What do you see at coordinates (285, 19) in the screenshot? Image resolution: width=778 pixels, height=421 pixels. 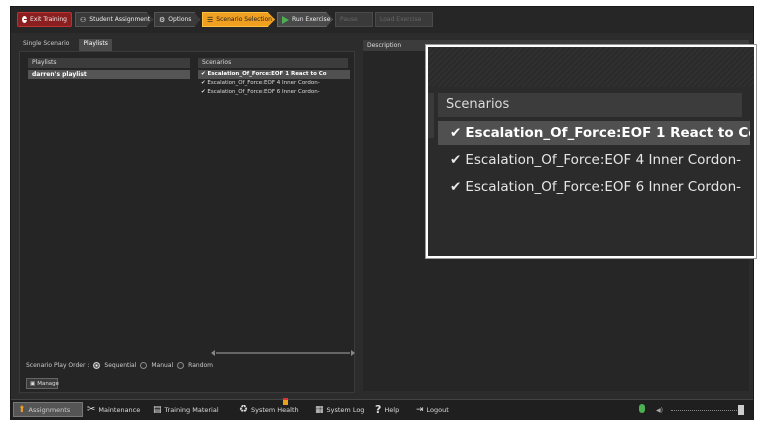 I see `play-icon` at bounding box center [285, 19].